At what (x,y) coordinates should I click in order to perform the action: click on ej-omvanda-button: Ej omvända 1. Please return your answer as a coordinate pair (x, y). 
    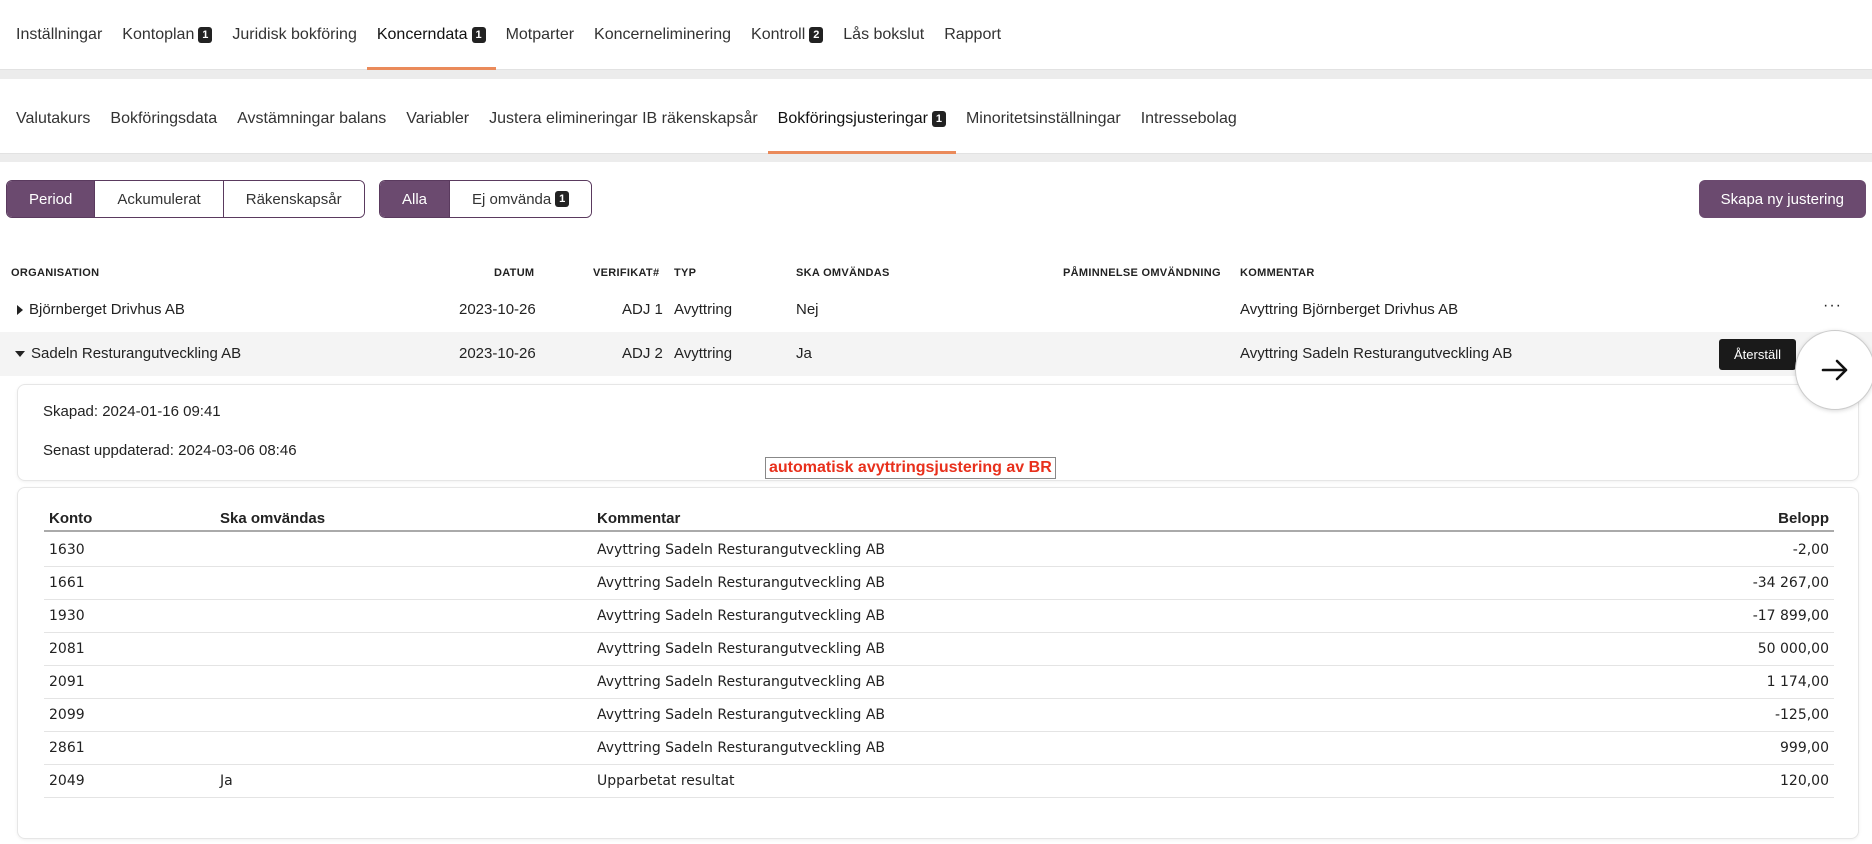
    Looking at the image, I should click on (521, 199).